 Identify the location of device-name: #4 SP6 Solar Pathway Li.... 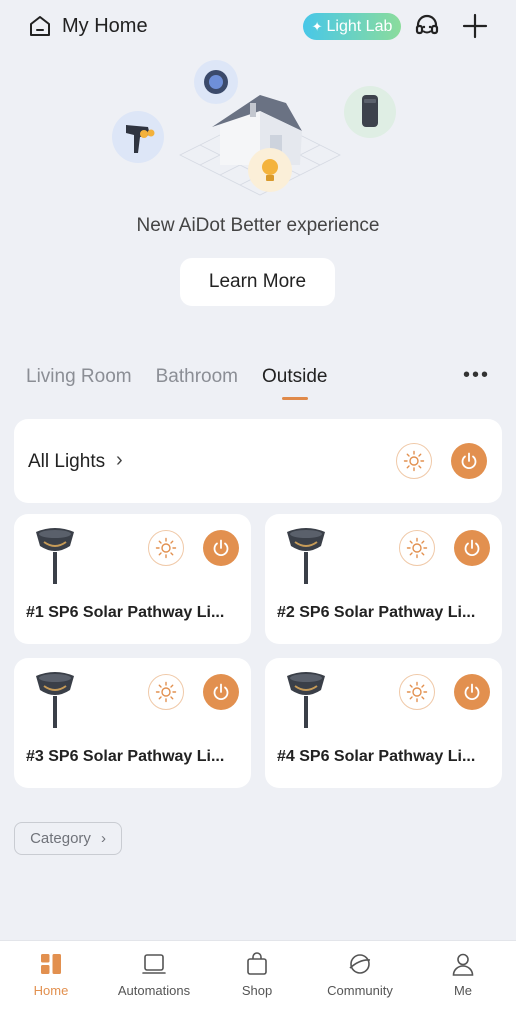
(376, 756).